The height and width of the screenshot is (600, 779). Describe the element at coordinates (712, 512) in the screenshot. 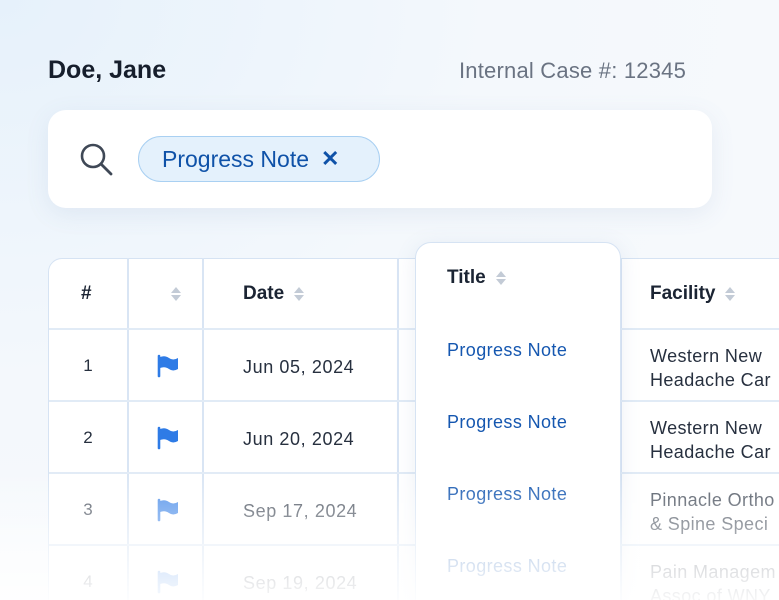

I see `row-facility: Pinnacle Ortho & Spine Speci` at that location.